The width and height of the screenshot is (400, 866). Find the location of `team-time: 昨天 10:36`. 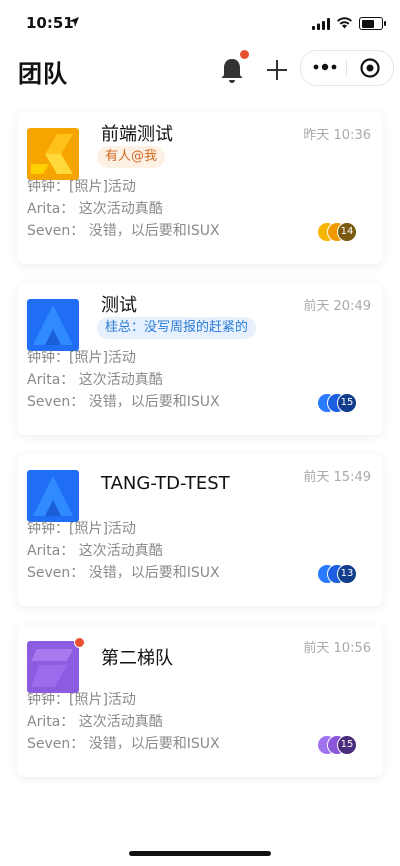

team-time: 昨天 10:36 is located at coordinates (337, 135).